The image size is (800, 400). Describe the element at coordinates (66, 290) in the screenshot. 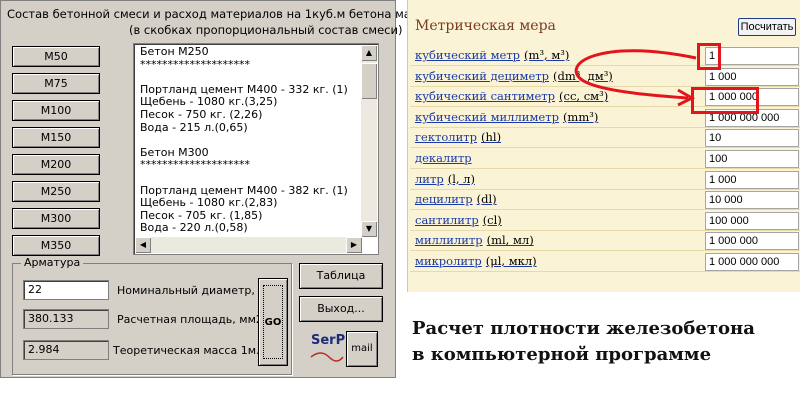

I see `diameter-input: 22` at that location.